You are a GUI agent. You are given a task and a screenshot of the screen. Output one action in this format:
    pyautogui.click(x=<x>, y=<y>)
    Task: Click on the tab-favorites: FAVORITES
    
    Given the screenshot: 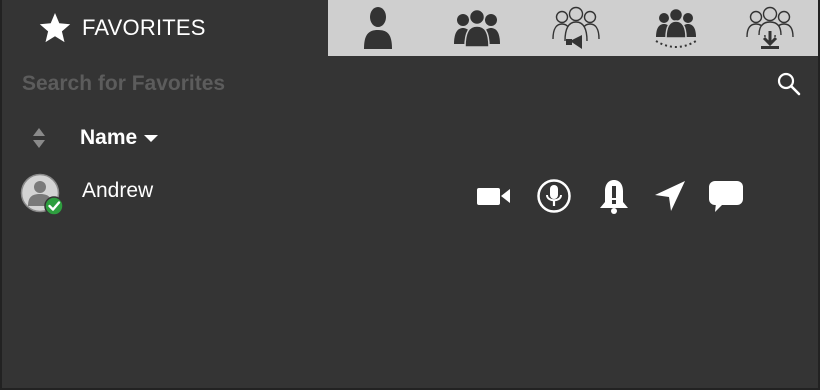 What is the action you would take?
    pyautogui.click(x=165, y=28)
    